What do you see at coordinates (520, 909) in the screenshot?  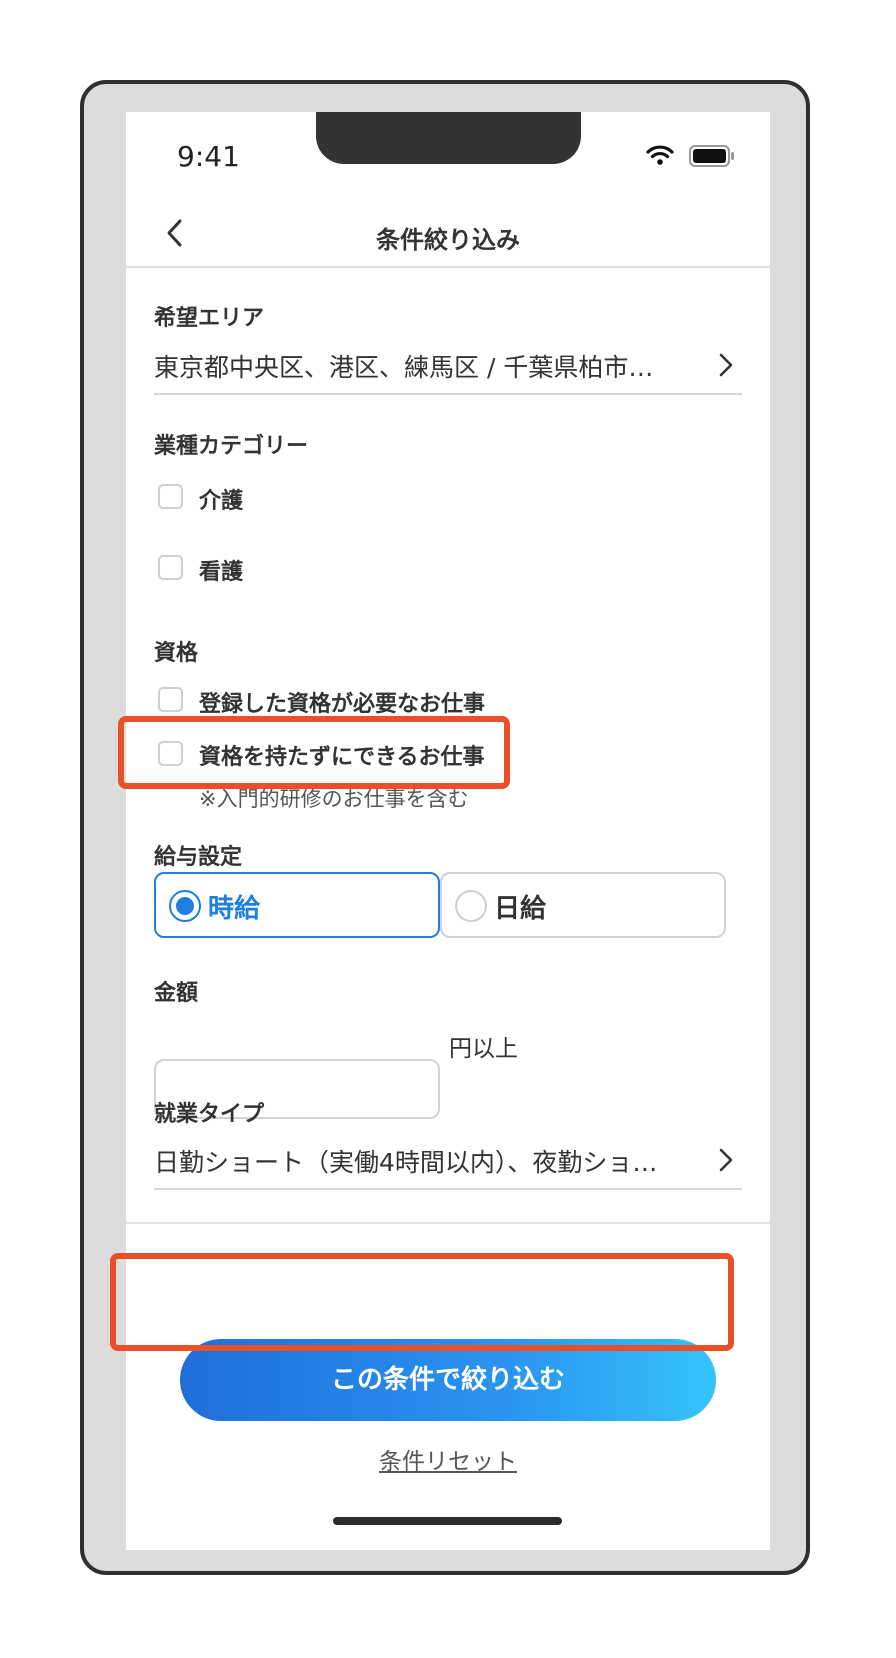 I see `radio-daily-label: 日給` at bounding box center [520, 909].